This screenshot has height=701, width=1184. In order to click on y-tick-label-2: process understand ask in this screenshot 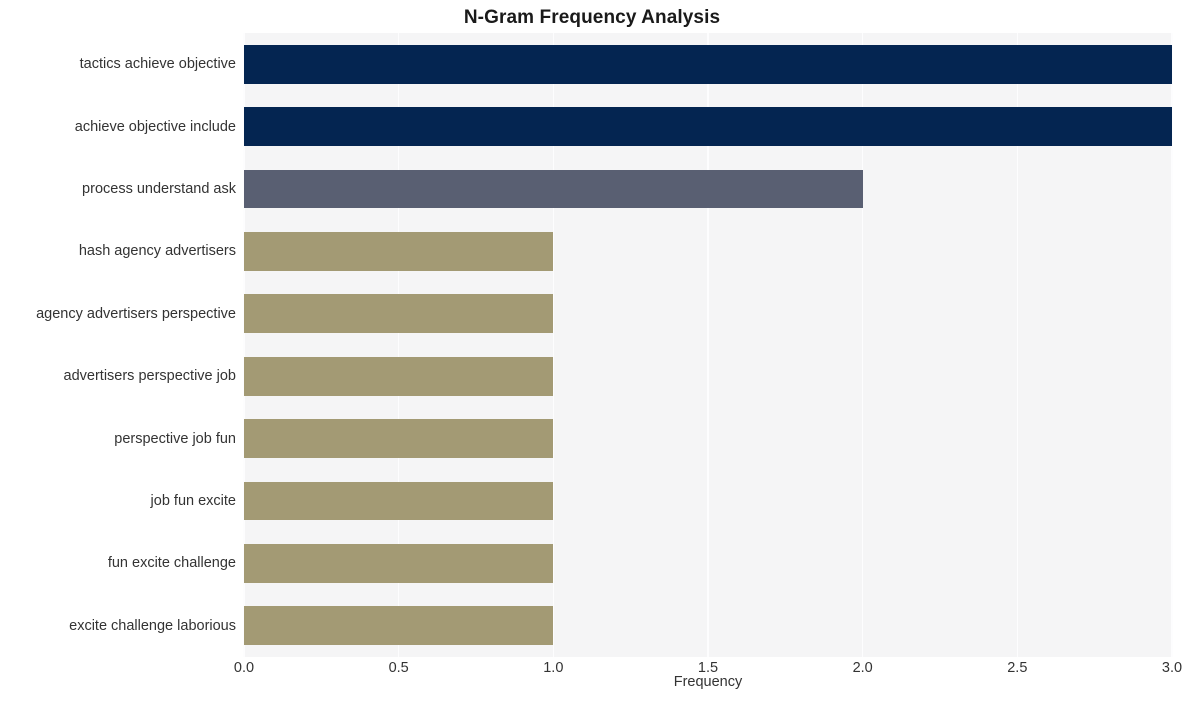, I will do `click(159, 189)`.